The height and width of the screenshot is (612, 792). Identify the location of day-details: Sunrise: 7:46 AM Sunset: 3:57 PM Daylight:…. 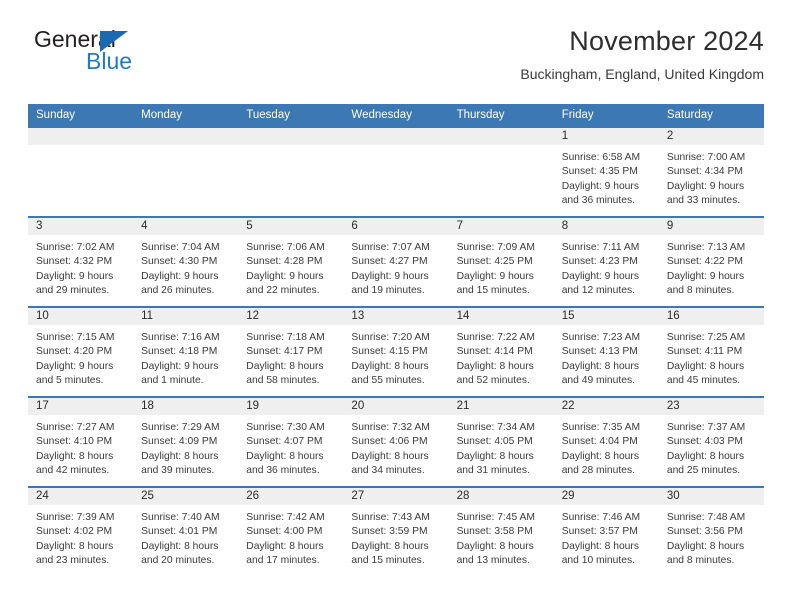
(606, 537).